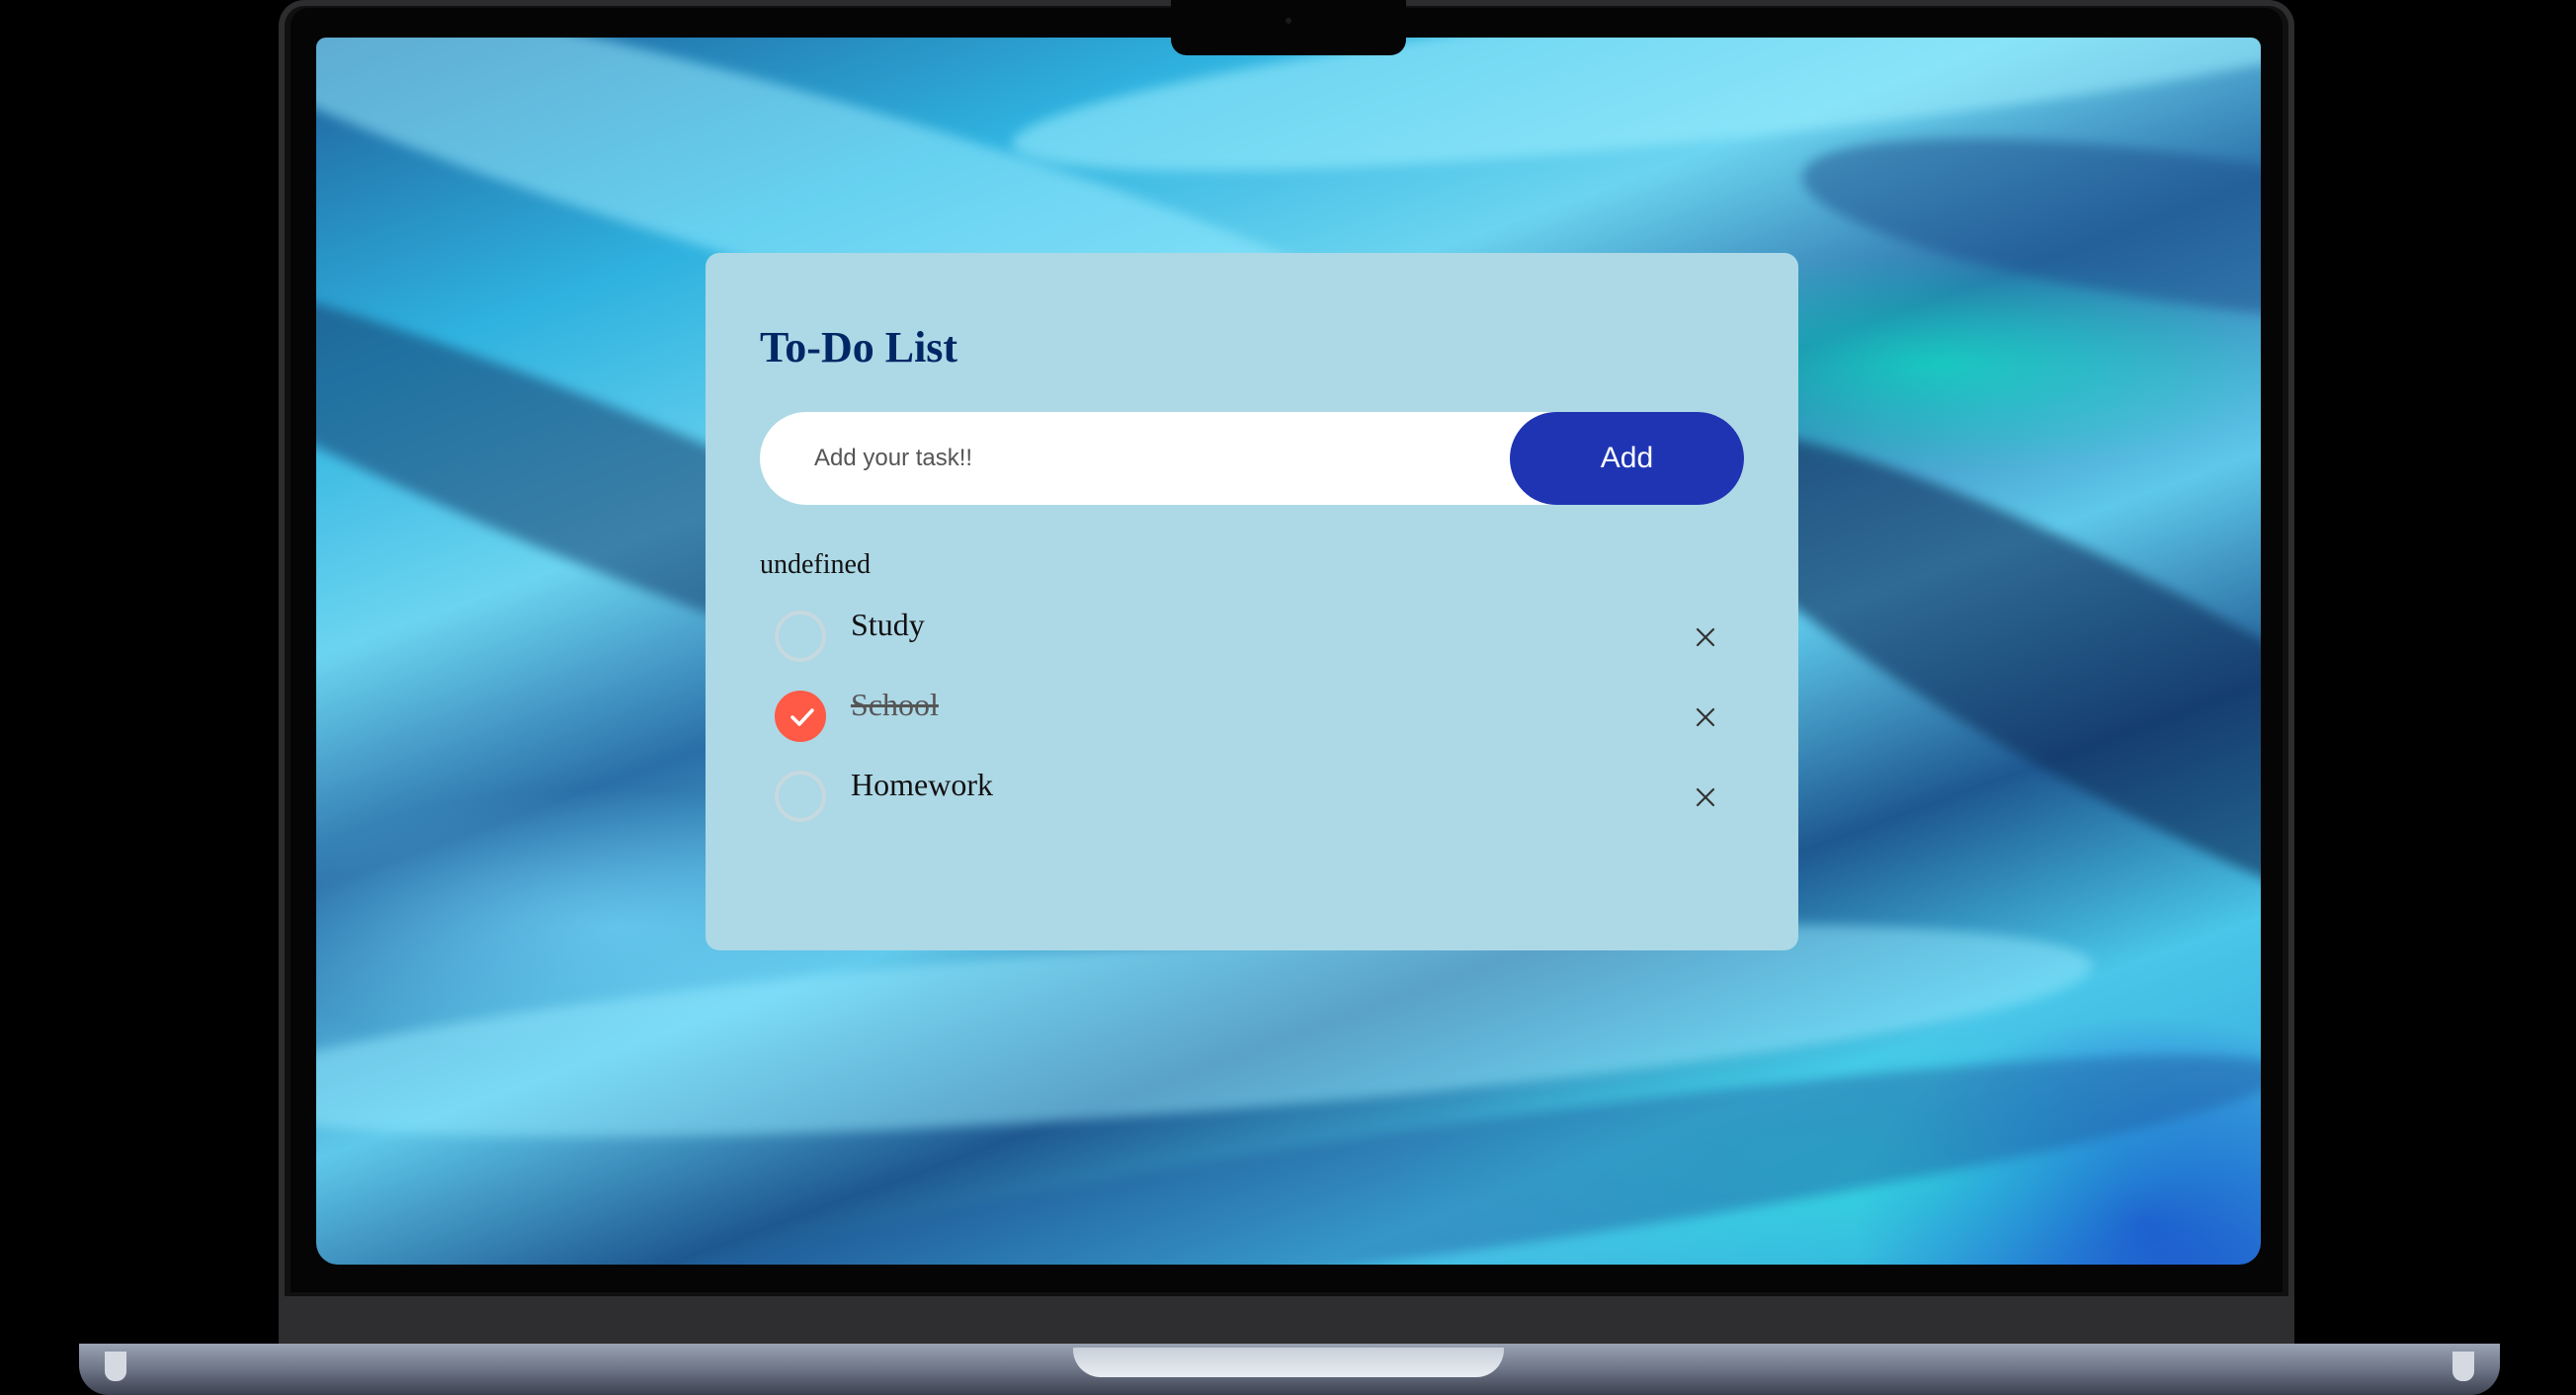 The image size is (2576, 1395). What do you see at coordinates (1288, 28) in the screenshot?
I see `camera-notch` at bounding box center [1288, 28].